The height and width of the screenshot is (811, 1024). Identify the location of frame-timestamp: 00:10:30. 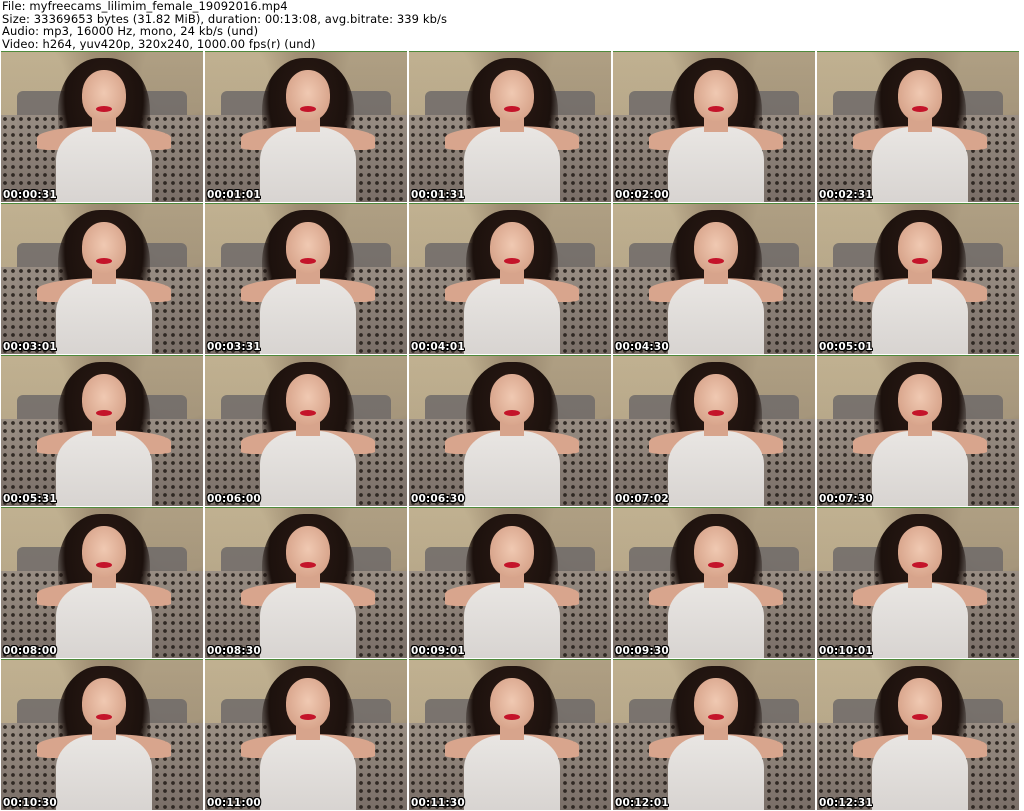
(30, 803).